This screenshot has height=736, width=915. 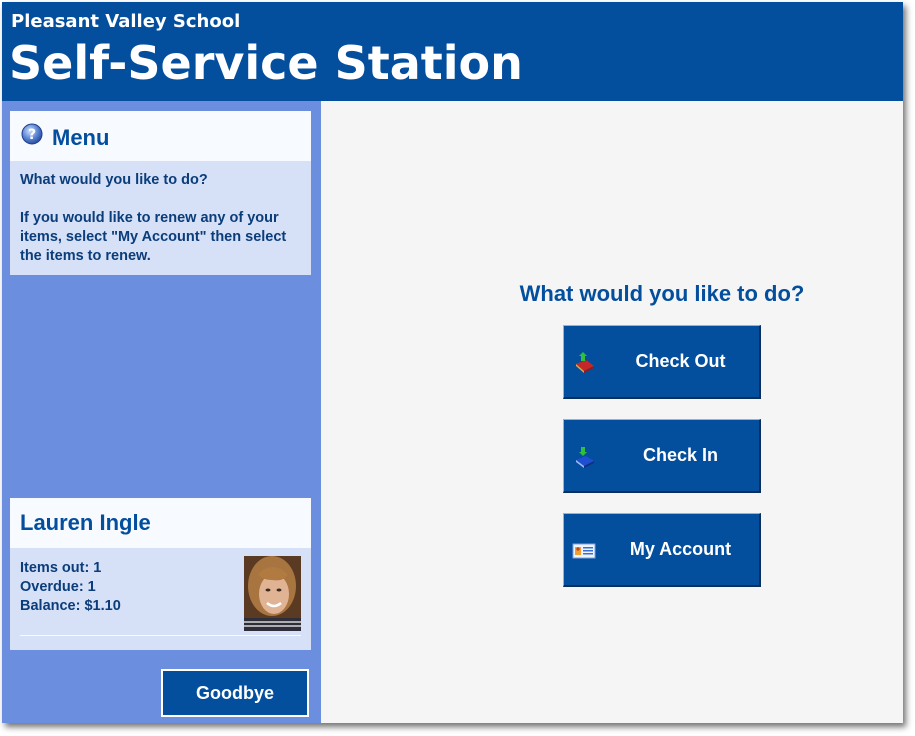 I want to click on goodbye-button: Goodbye, so click(x=235, y=693).